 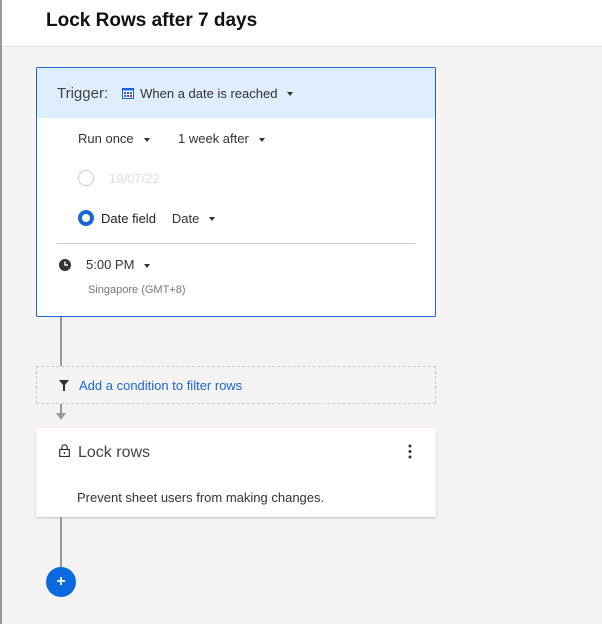 What do you see at coordinates (110, 264) in the screenshot?
I see `time-label: 5:00 PM` at bounding box center [110, 264].